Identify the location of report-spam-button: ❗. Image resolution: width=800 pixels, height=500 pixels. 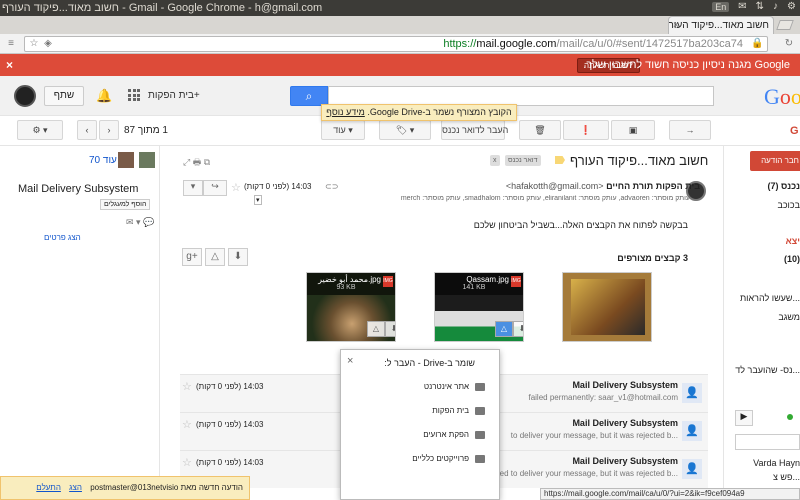
(586, 130).